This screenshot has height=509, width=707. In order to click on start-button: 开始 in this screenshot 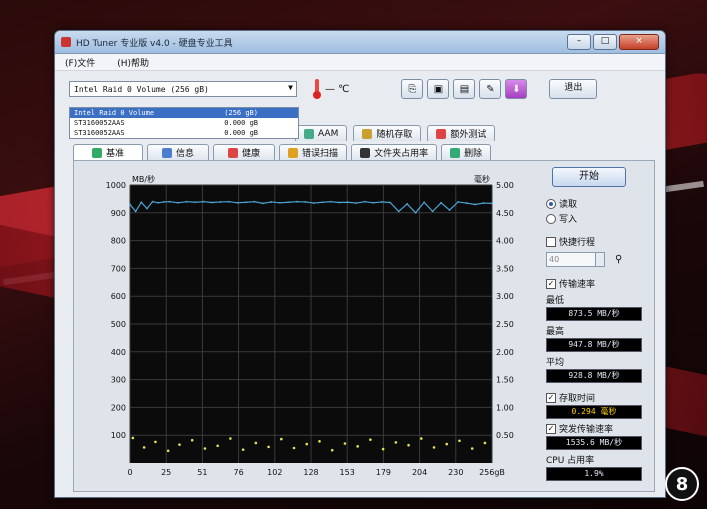, I will do `click(589, 177)`.